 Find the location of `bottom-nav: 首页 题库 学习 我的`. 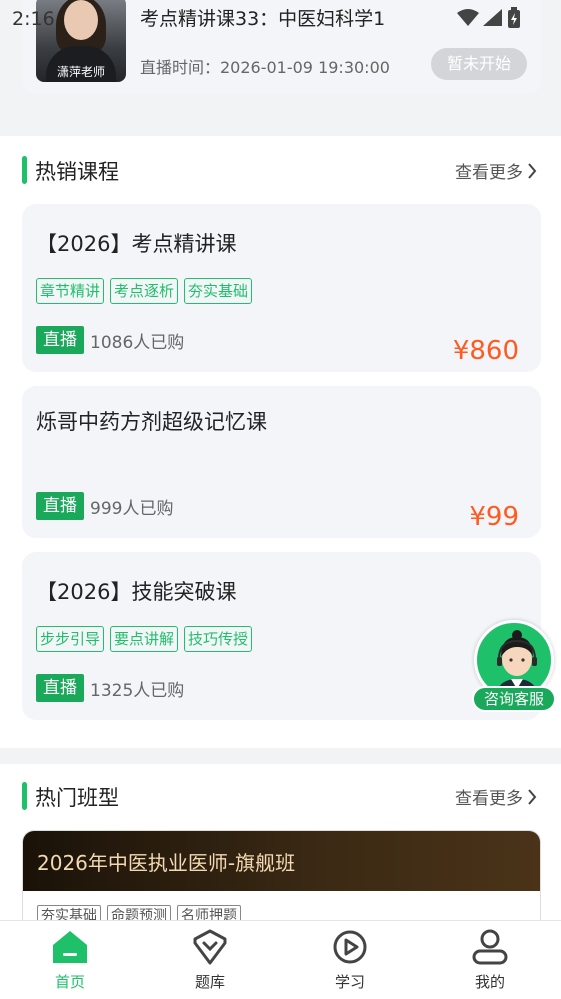

bottom-nav: 首页 题库 学习 我的 is located at coordinates (280, 959).